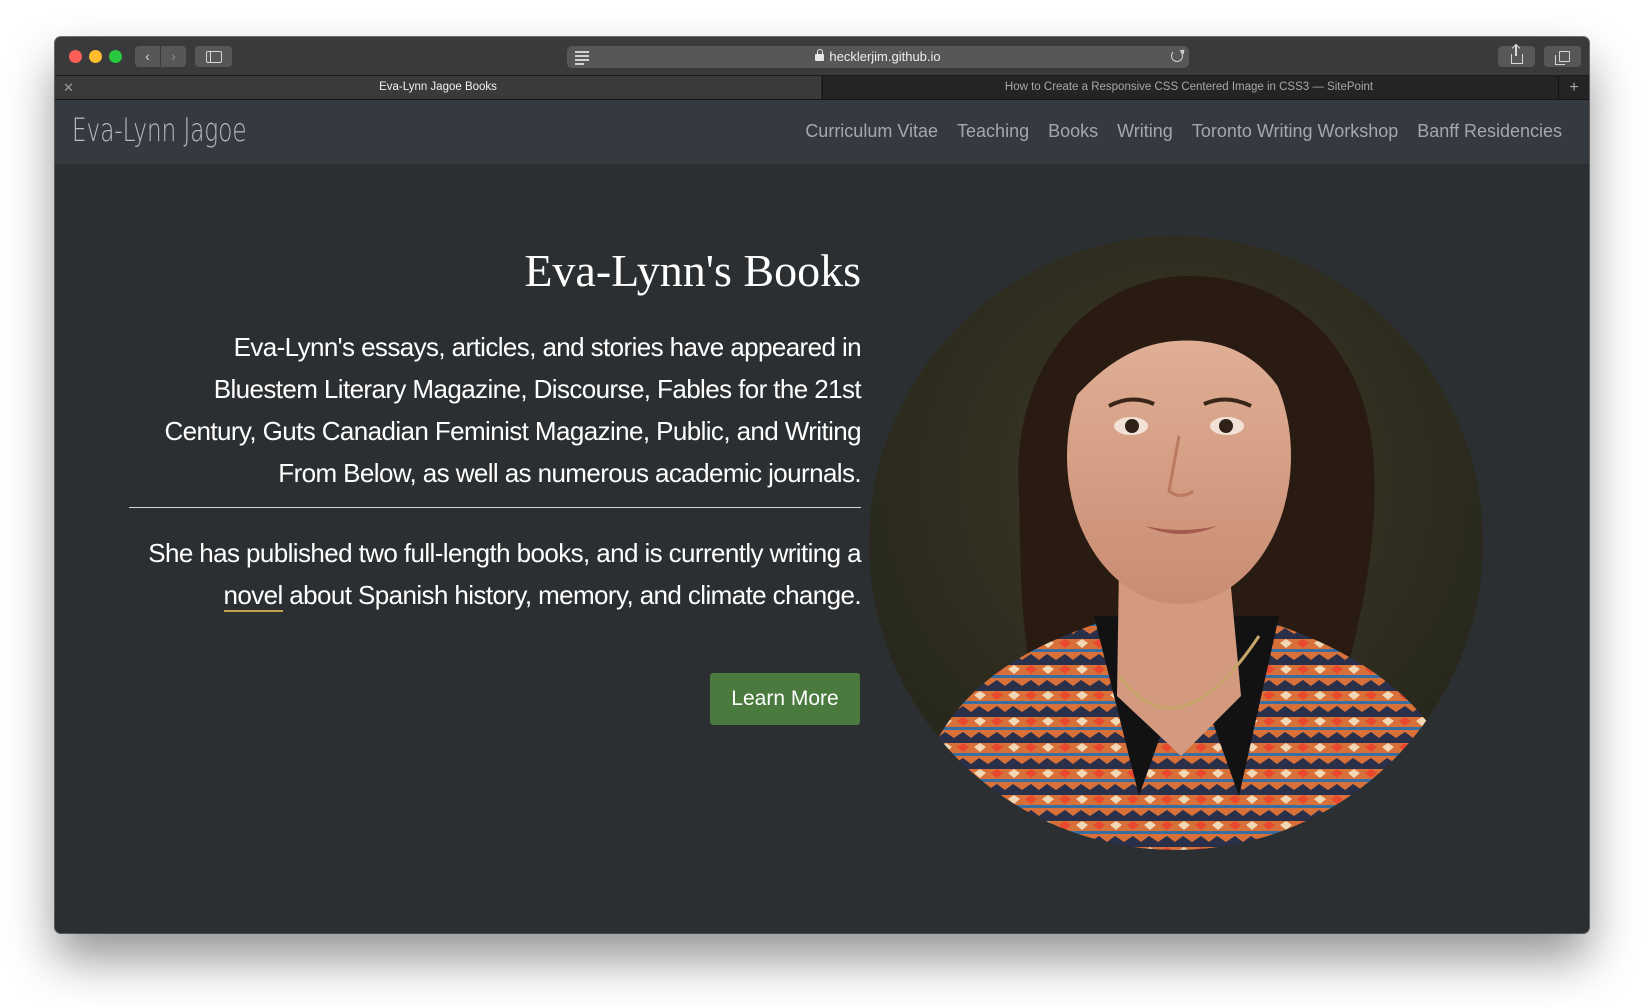 The width and height of the screenshot is (1644, 1007). I want to click on sidebar-icon, so click(213, 57).